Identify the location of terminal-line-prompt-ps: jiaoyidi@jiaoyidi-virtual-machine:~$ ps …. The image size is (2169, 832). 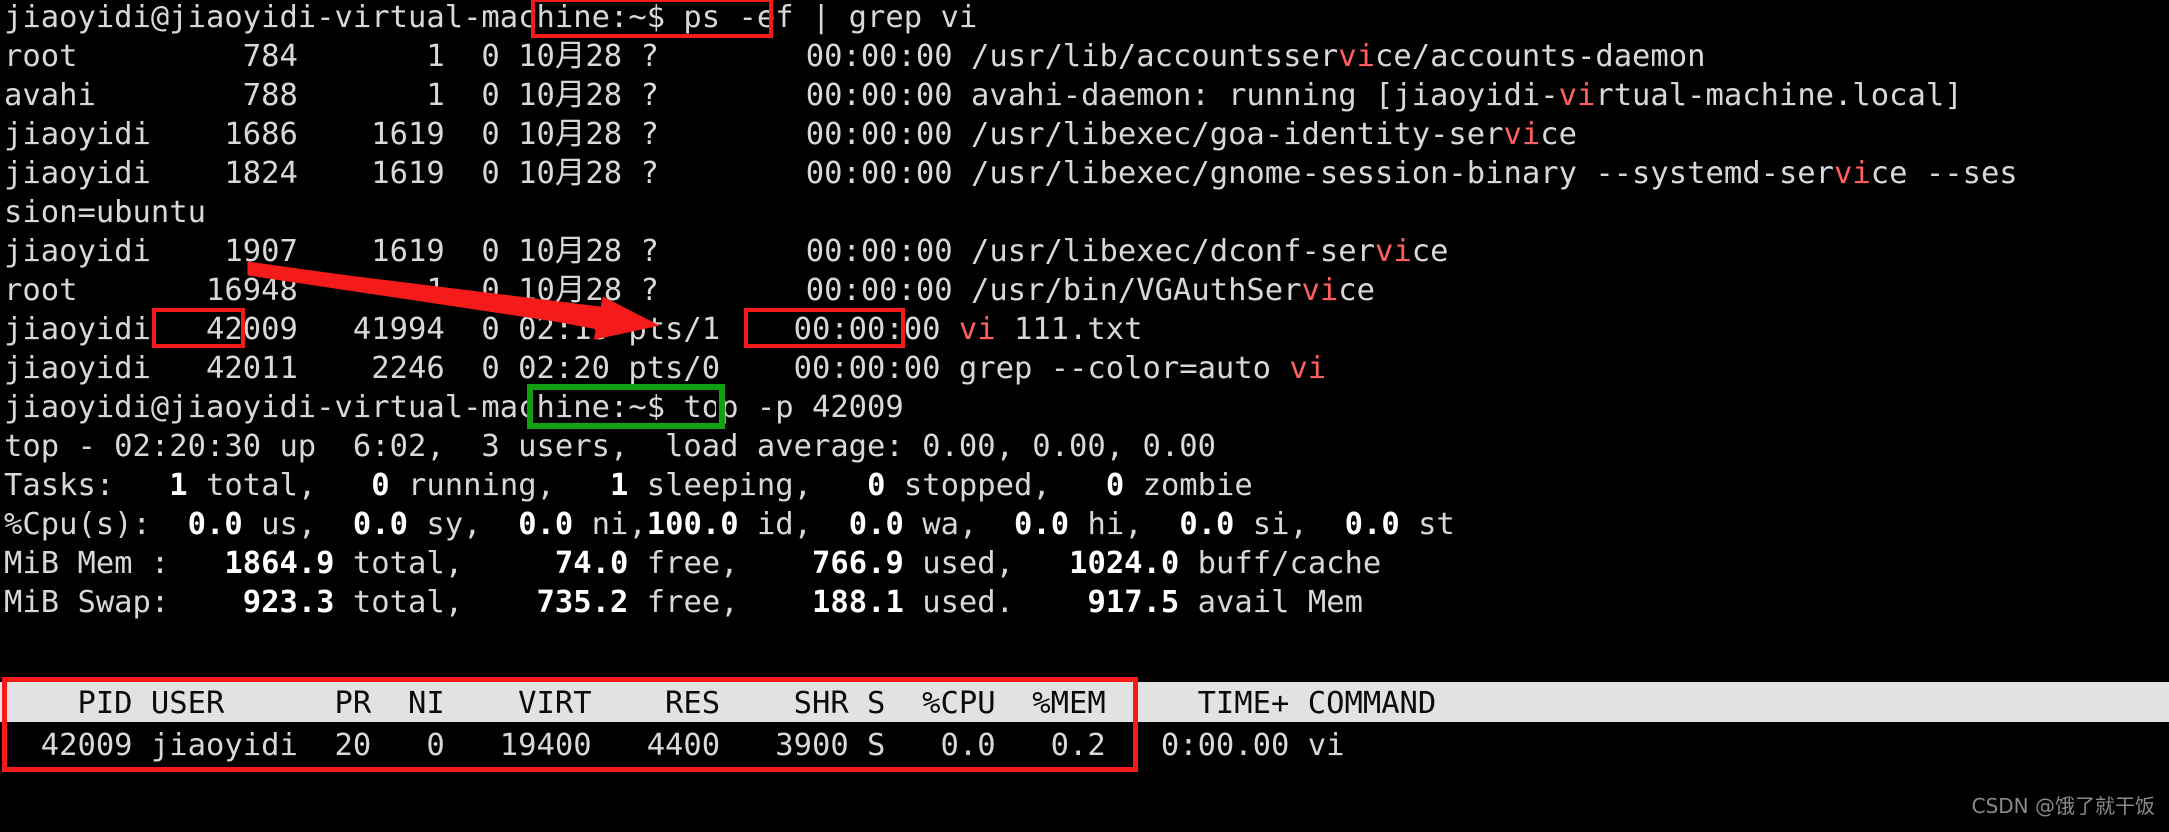
(490, 19).